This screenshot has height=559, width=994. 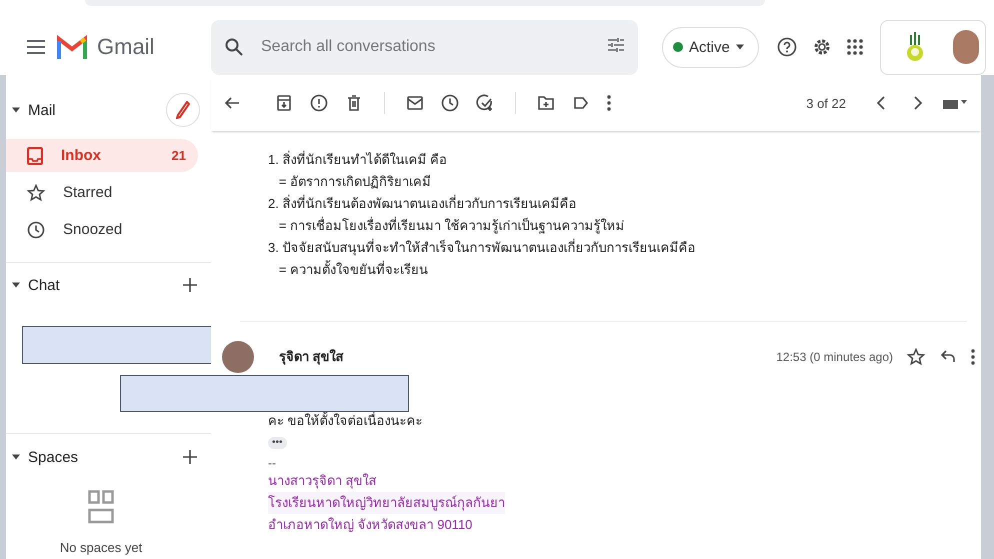 I want to click on report-icon, so click(x=319, y=103).